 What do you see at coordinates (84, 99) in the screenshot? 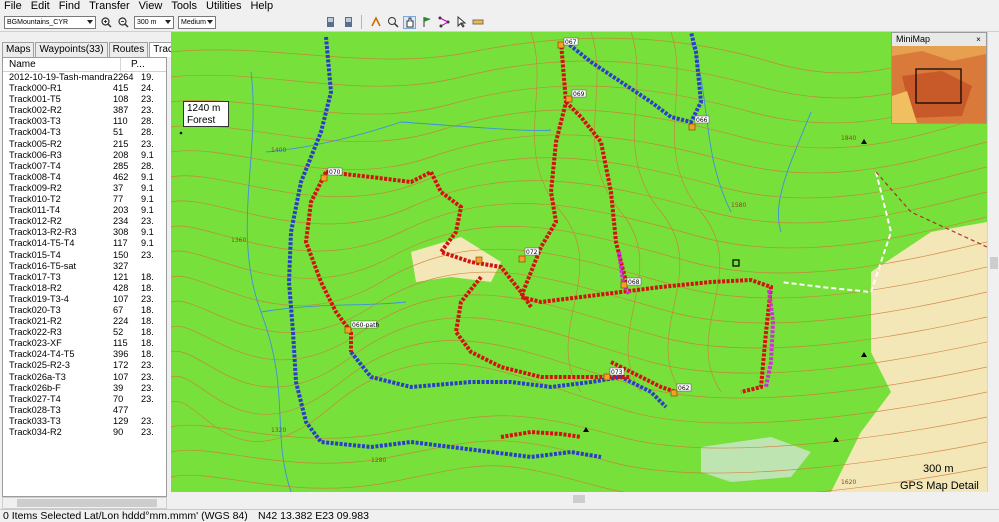
I see `track-row: Track001-T5 108 23.` at bounding box center [84, 99].